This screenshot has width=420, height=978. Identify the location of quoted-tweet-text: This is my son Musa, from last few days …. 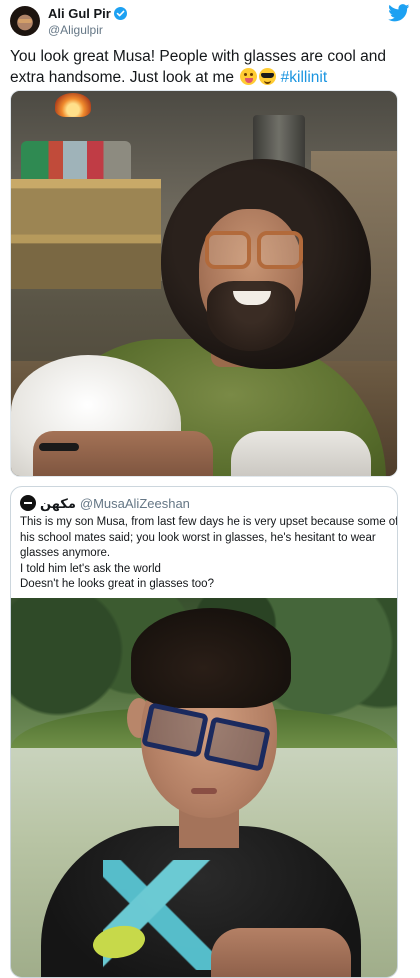
(209, 554).